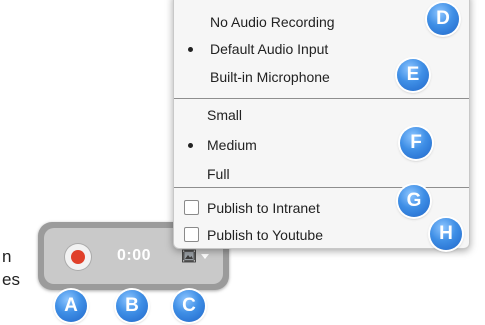 The image size is (485, 325). Describe the element at coordinates (414, 201) in the screenshot. I see `callout-badge-g: G` at that location.